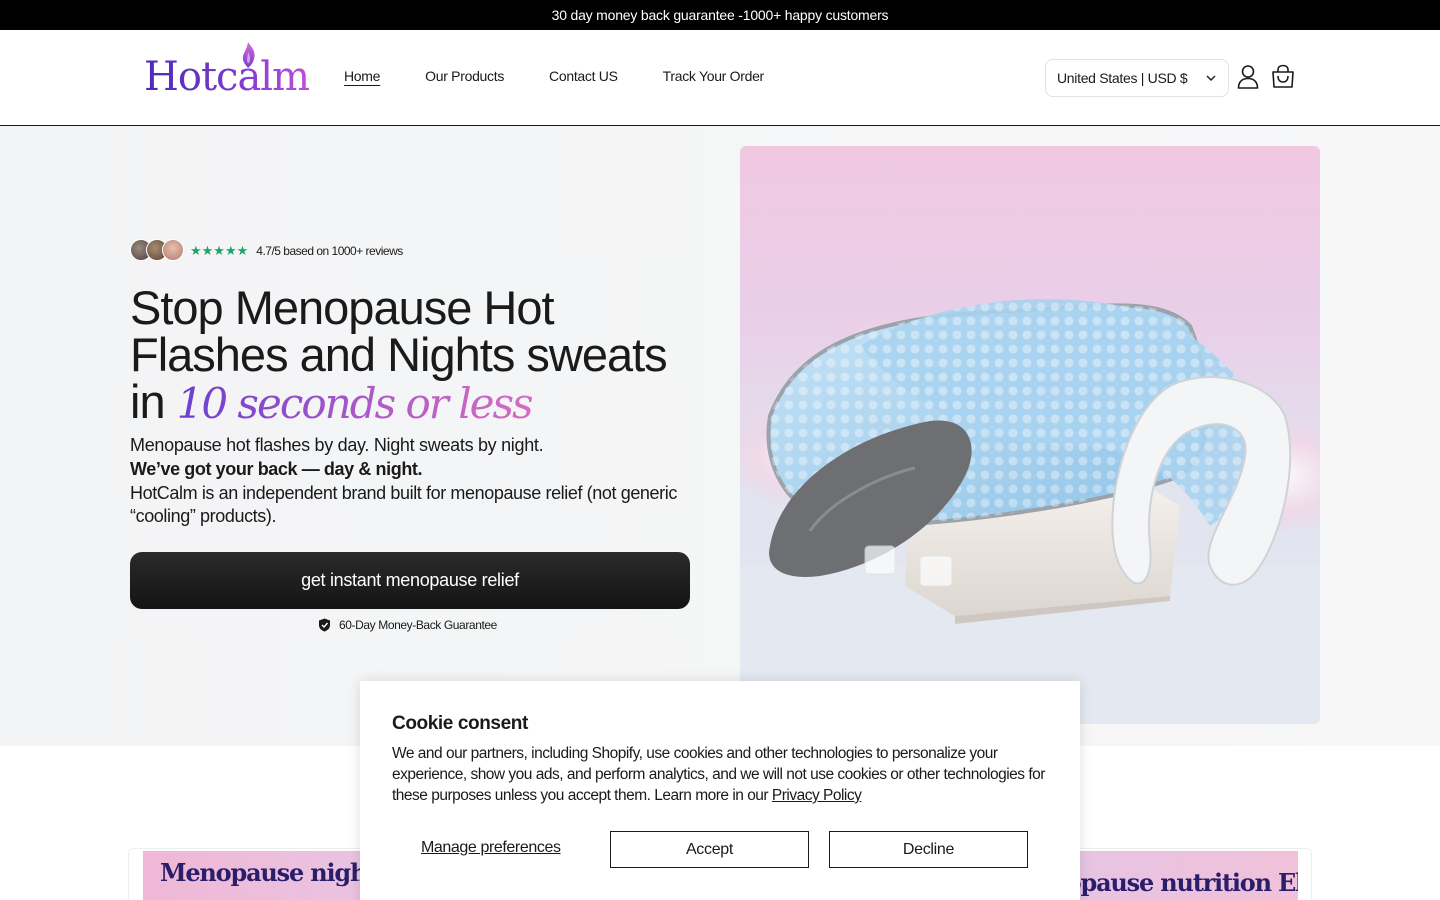  I want to click on currency-label: United States | USD $, so click(1122, 78).